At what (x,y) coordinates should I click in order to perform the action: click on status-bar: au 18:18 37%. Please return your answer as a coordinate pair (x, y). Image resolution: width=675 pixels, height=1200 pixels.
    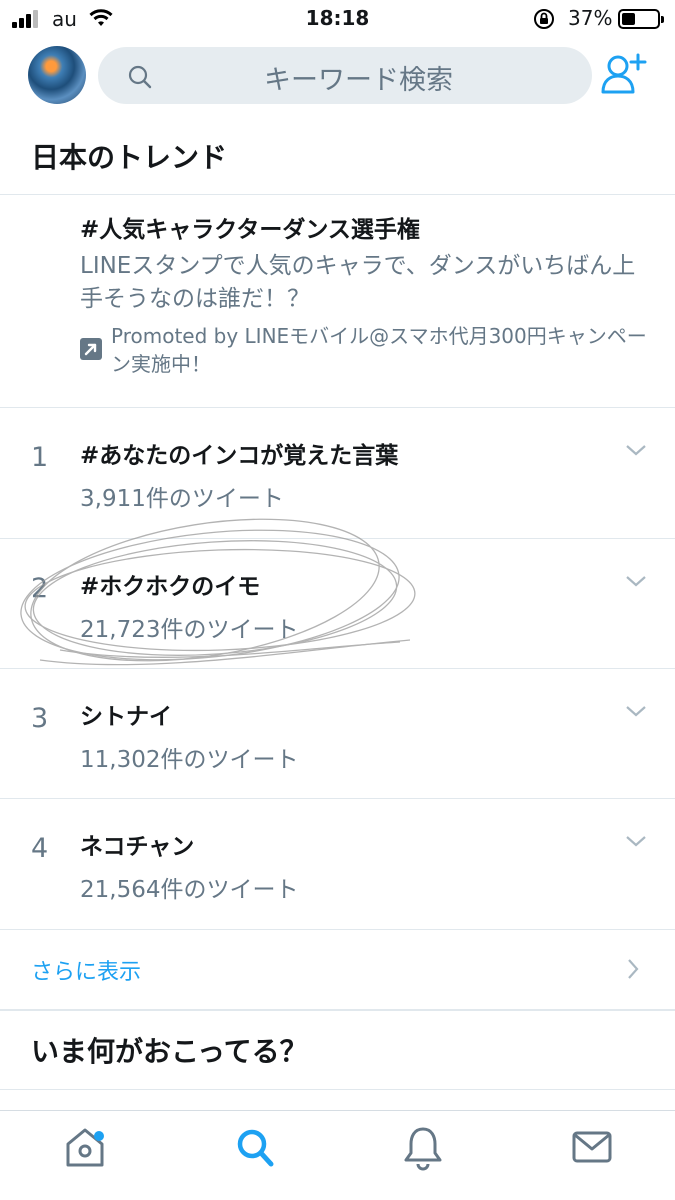
    Looking at the image, I should click on (337, 19).